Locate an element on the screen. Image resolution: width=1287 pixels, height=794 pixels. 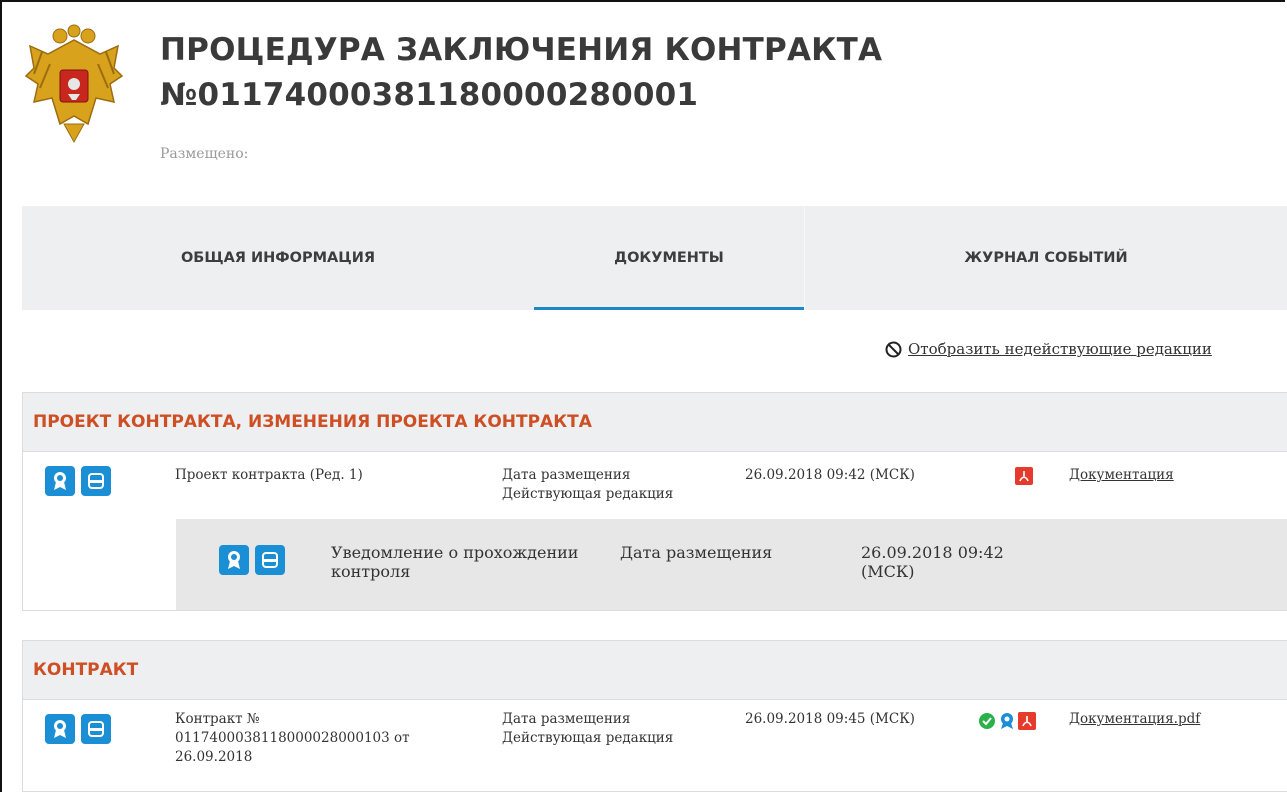
nested-date-value: 26.09.2018 09:42 (МСК) is located at coordinates (932, 562).